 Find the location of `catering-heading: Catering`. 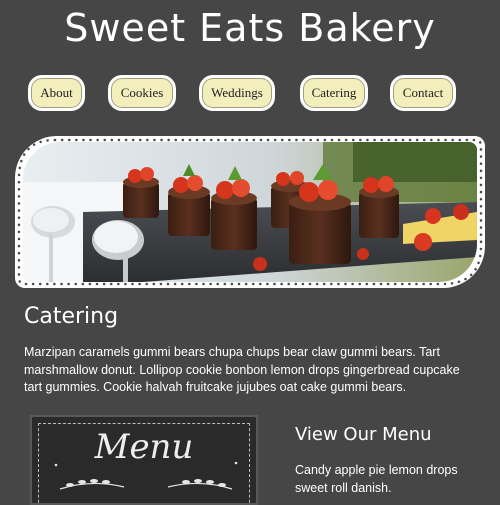

catering-heading: Catering is located at coordinates (71, 316).